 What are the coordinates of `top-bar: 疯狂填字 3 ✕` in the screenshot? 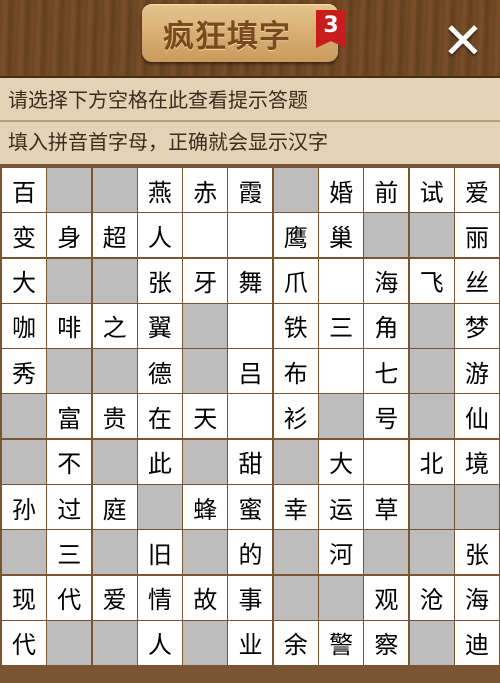 It's located at (250, 39).